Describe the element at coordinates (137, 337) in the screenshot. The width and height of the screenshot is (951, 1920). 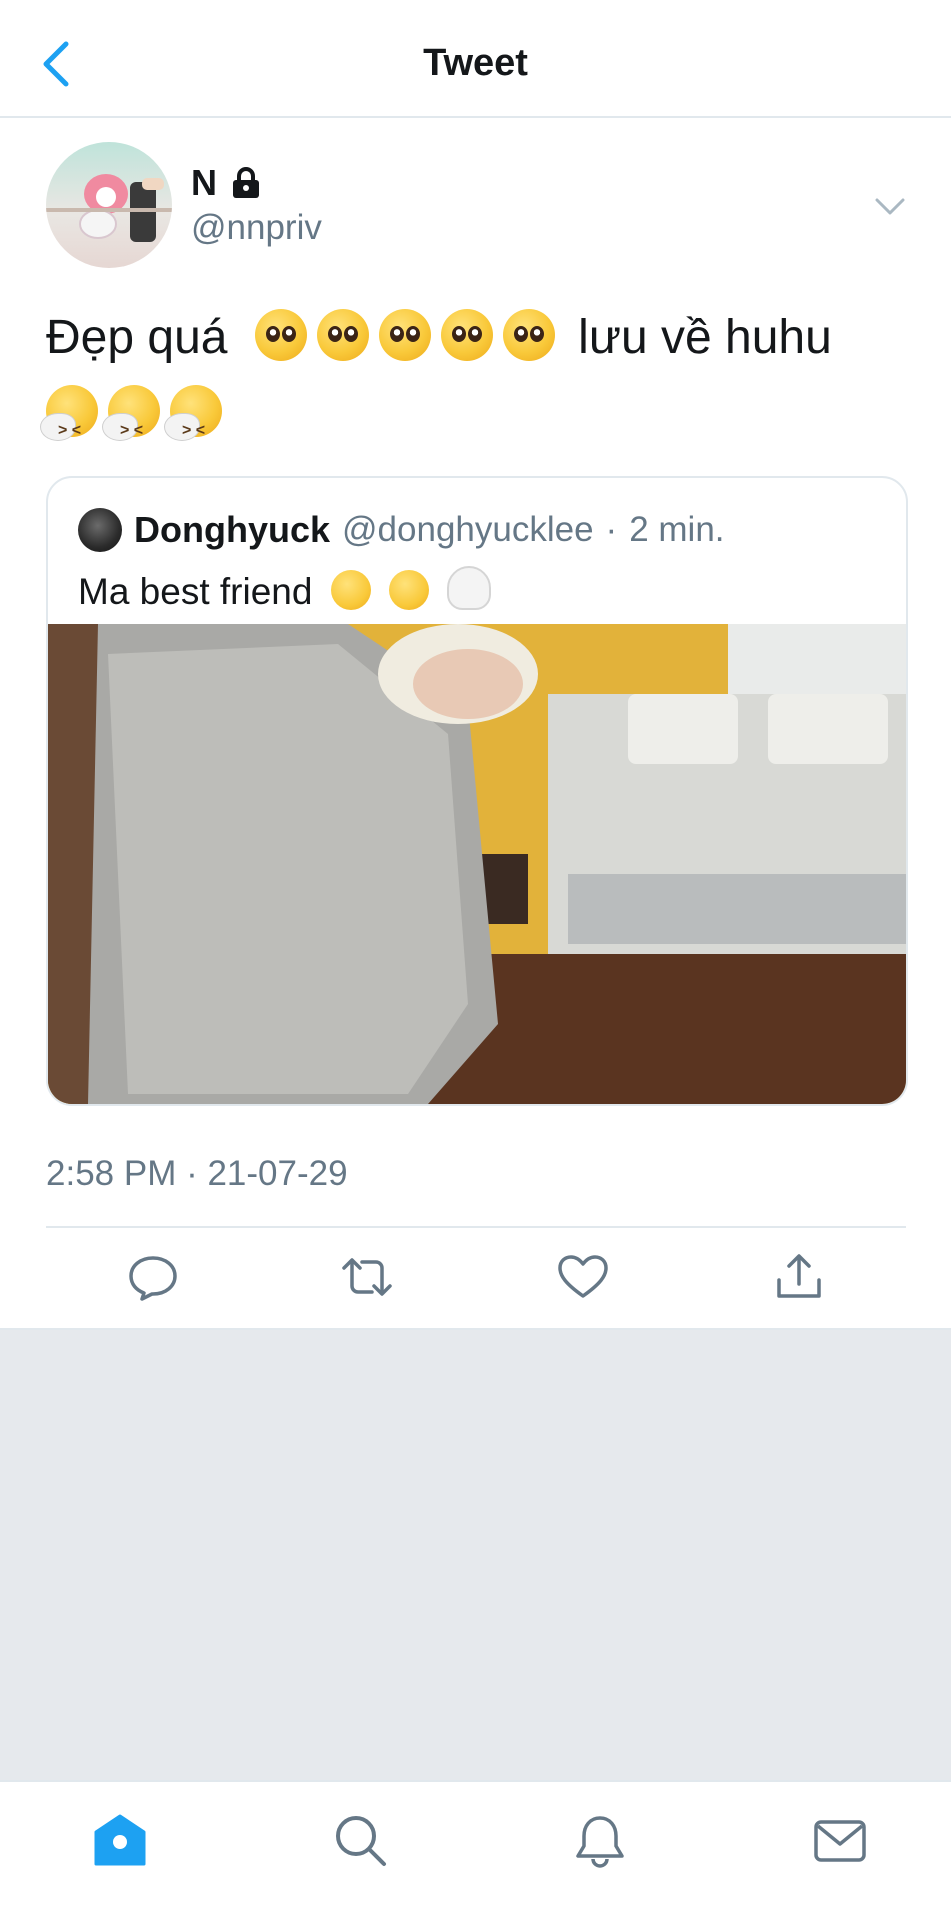
I see `tweet-text-part1: Đẹp quá` at that location.